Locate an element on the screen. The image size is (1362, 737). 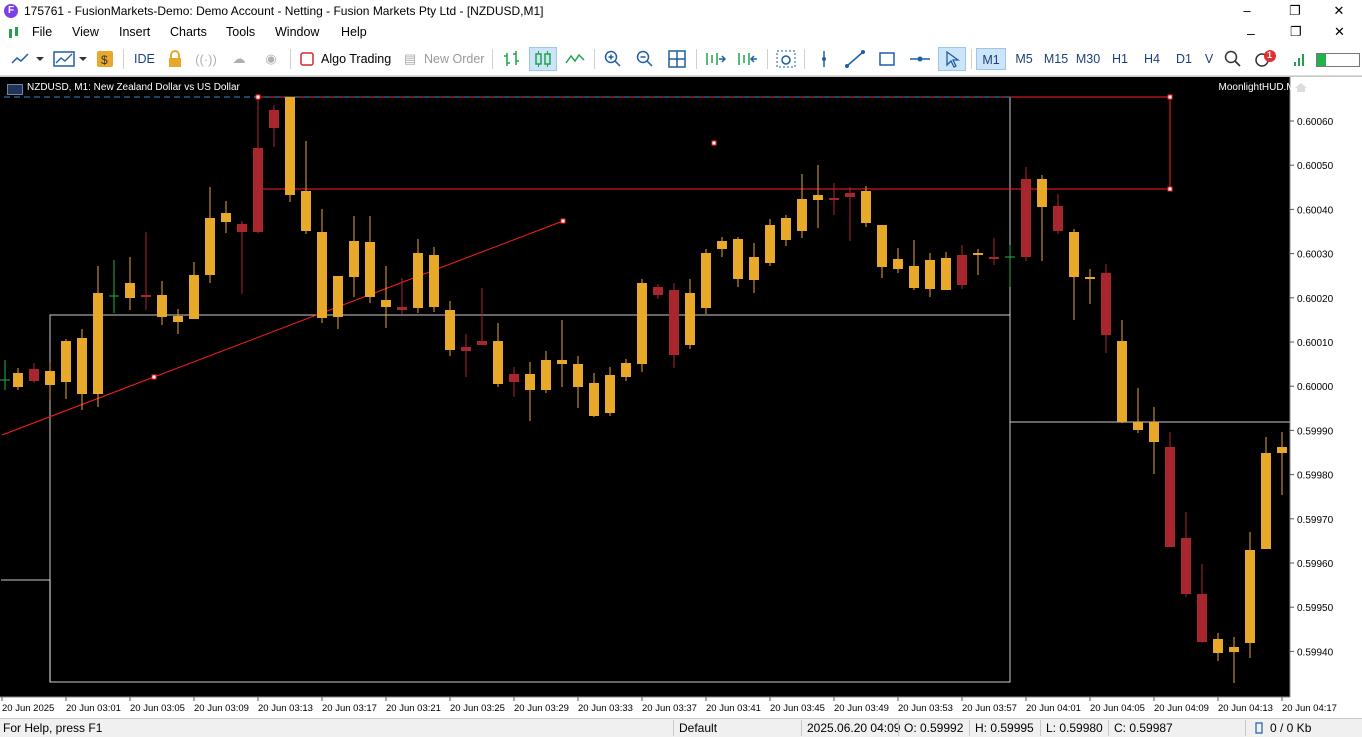
chart-shift-icon is located at coordinates (715, 59).